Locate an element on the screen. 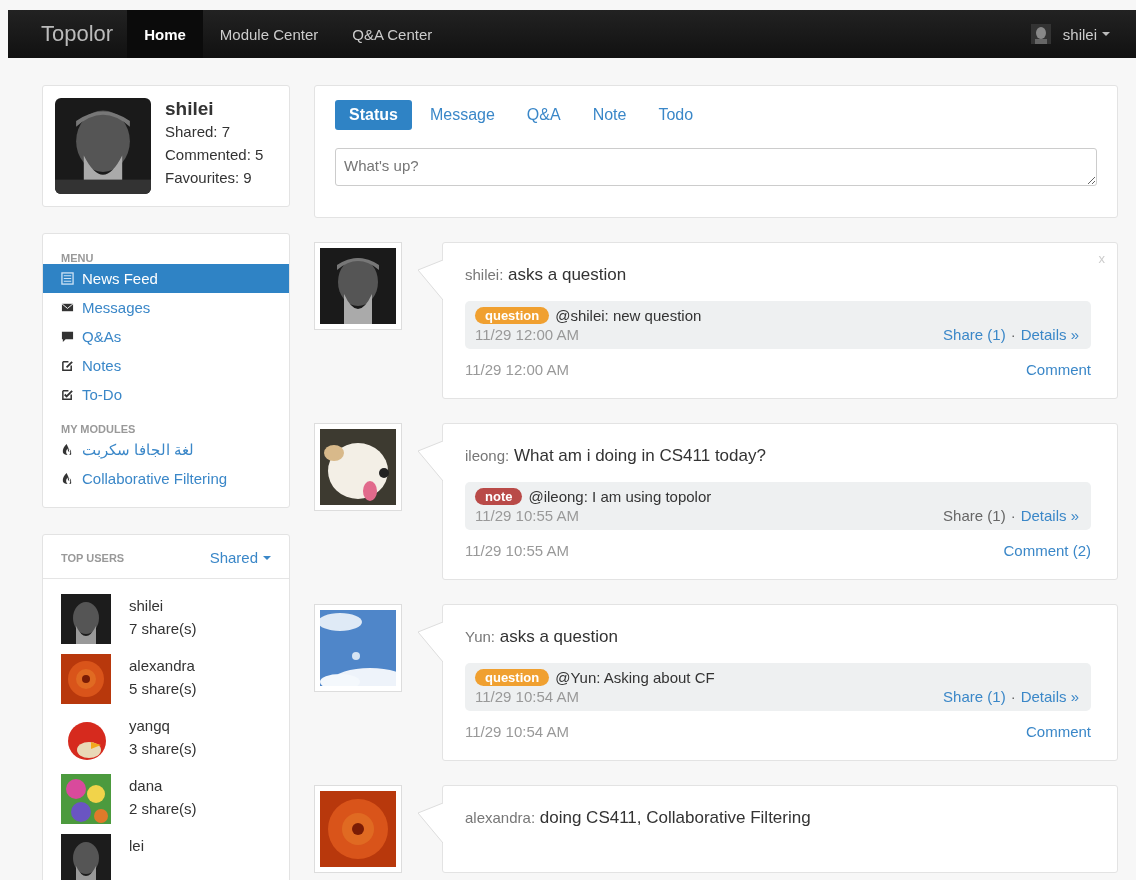 Image resolution: width=1136 pixels, height=880 pixels. speech-bubble-icon is located at coordinates (67, 336).